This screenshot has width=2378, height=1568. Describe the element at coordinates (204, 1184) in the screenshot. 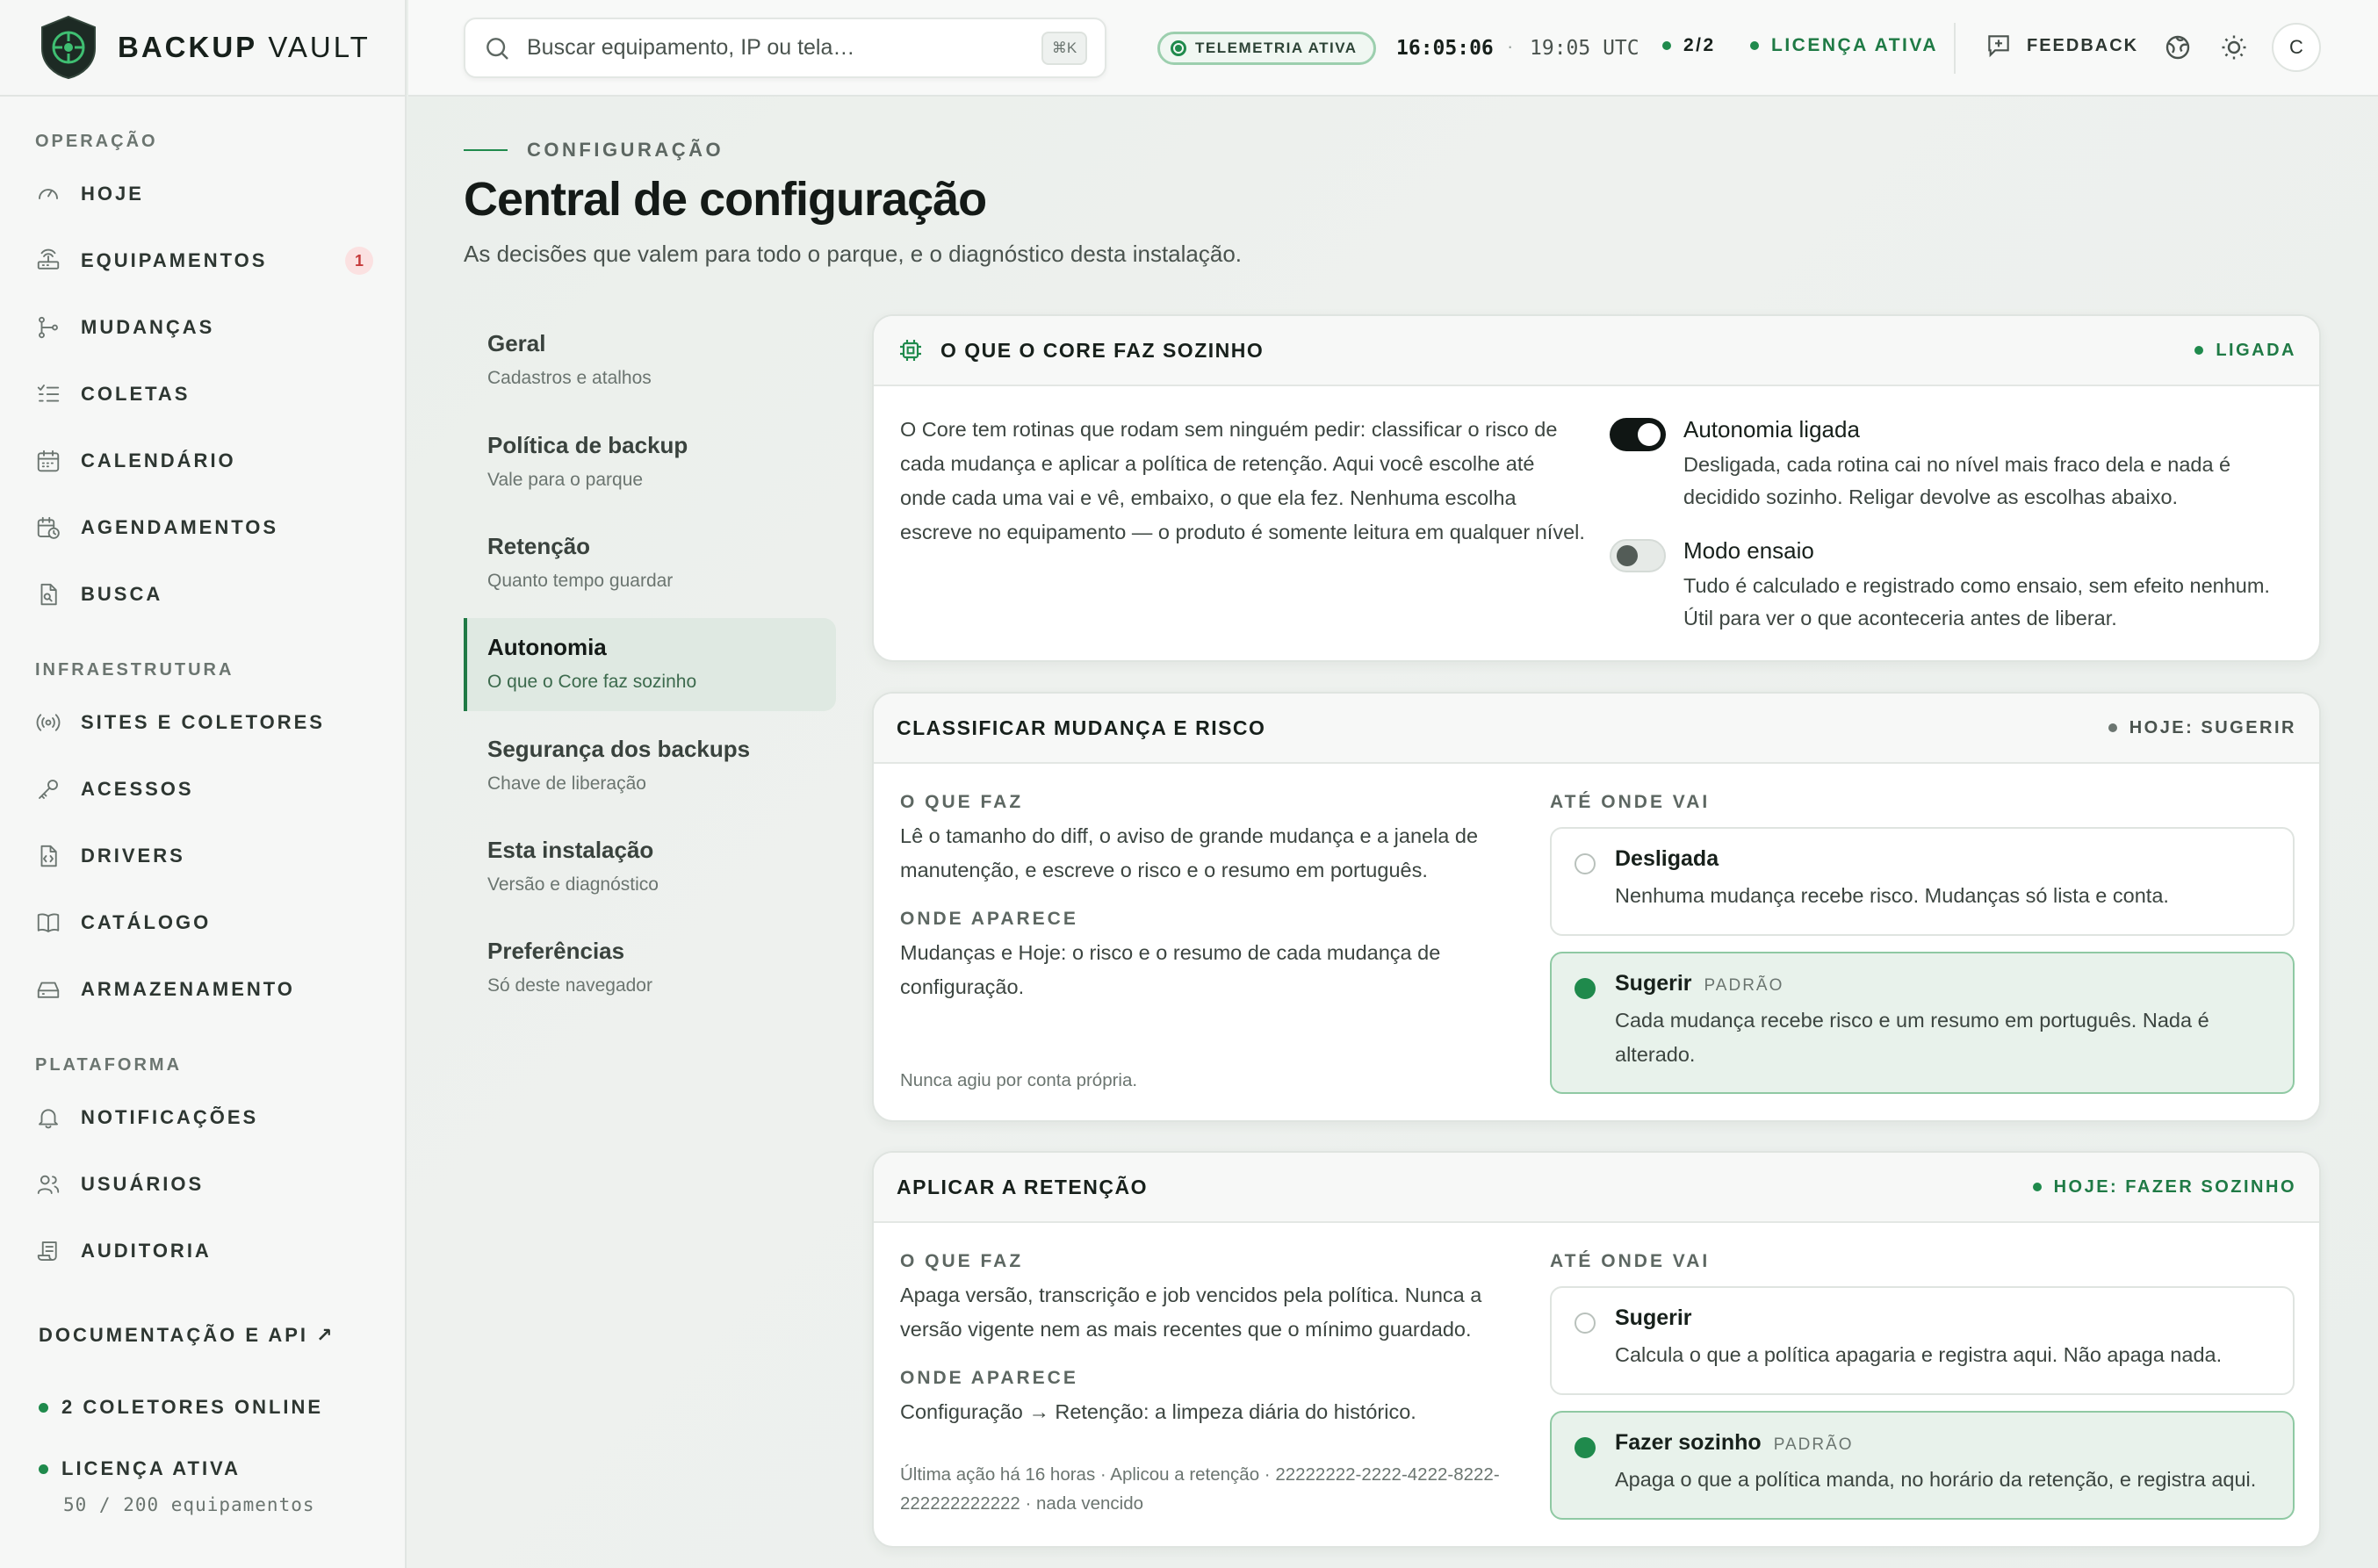

I see `sidebar-item-usuarios: USUÁRIOS` at that location.